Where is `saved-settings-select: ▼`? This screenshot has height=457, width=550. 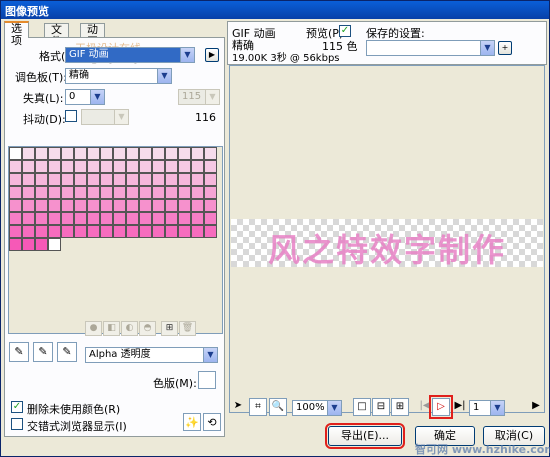
saved-settings-select: ▼ is located at coordinates (430, 48).